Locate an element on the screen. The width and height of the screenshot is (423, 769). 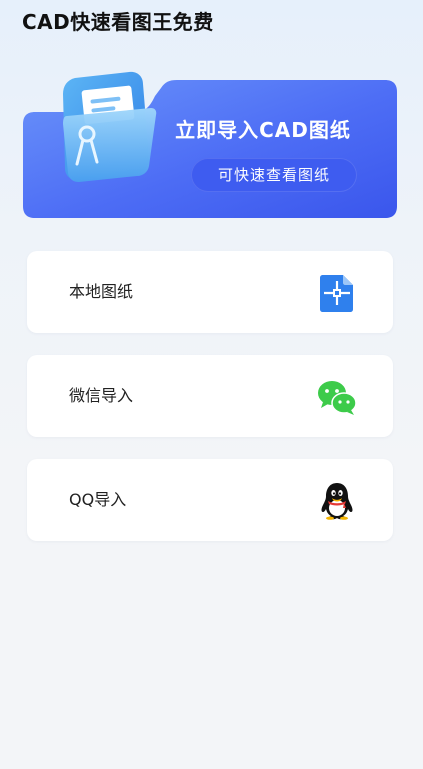
app-title: CAD快速看图王免费 is located at coordinates (118, 22).